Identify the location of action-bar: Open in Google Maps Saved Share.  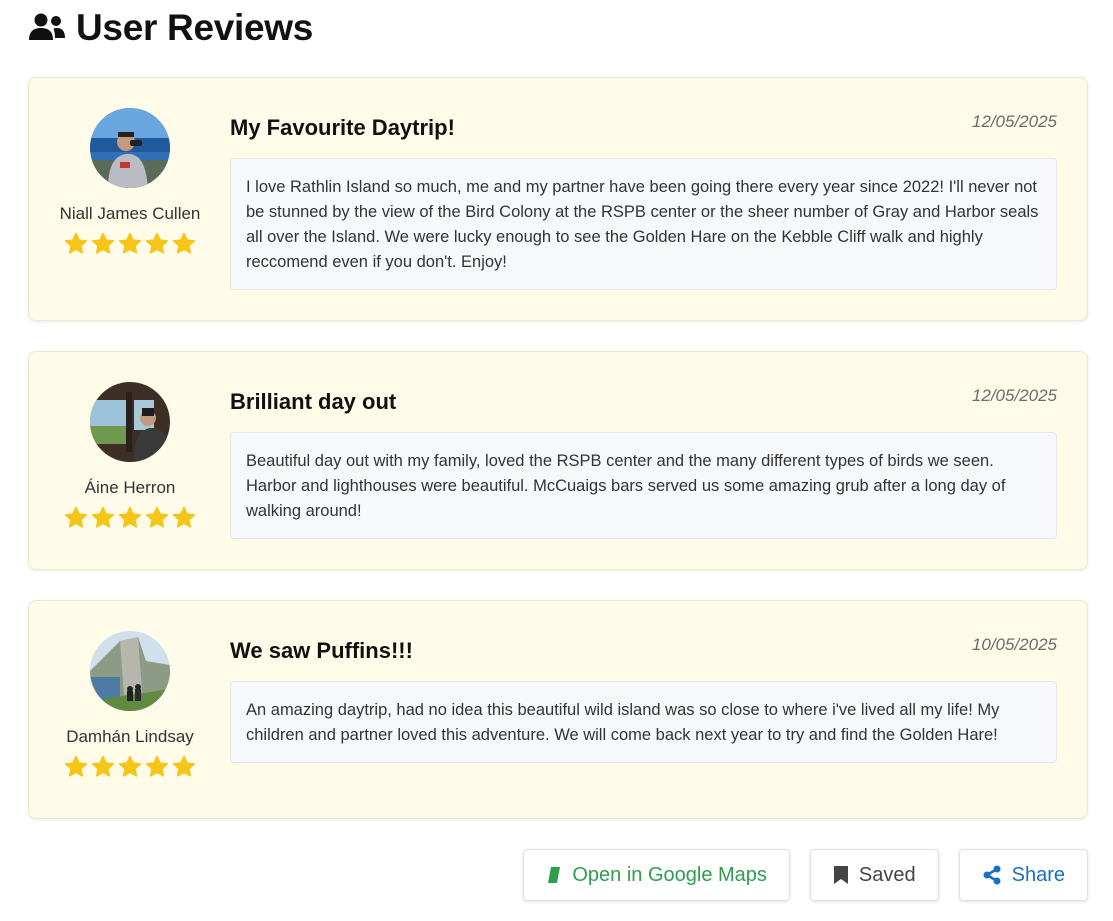
(805, 875).